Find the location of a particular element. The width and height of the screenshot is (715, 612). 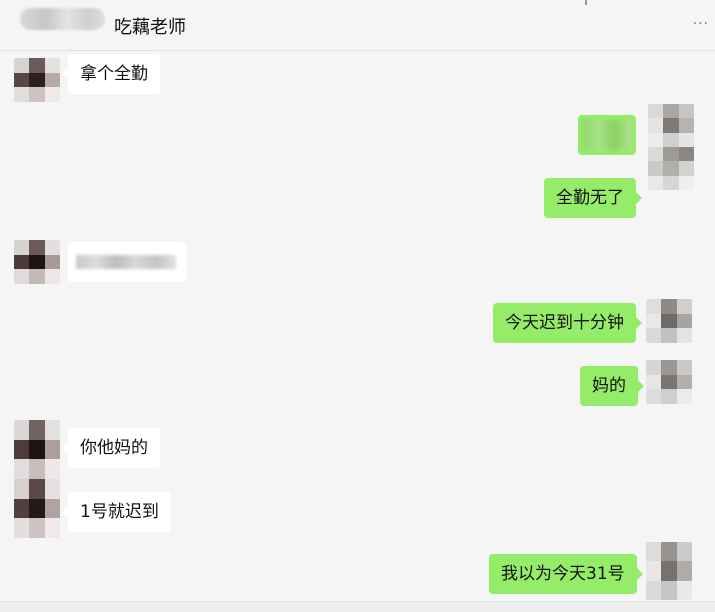

chat-title: 吃藕老师 is located at coordinates (150, 27).